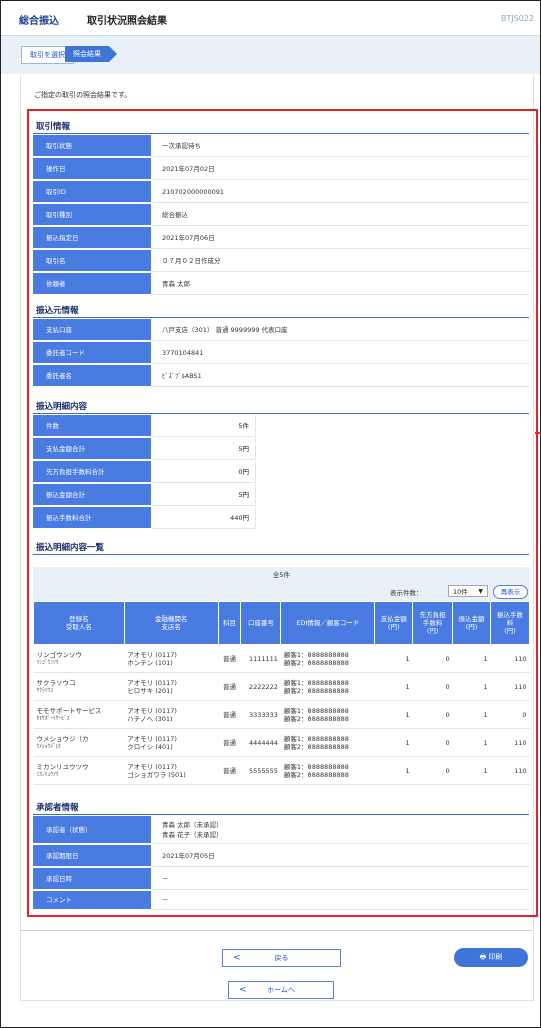 The width and height of the screenshot is (541, 1028). What do you see at coordinates (263, 742) in the screenshot?
I see `cell-main: 4444444` at bounding box center [263, 742].